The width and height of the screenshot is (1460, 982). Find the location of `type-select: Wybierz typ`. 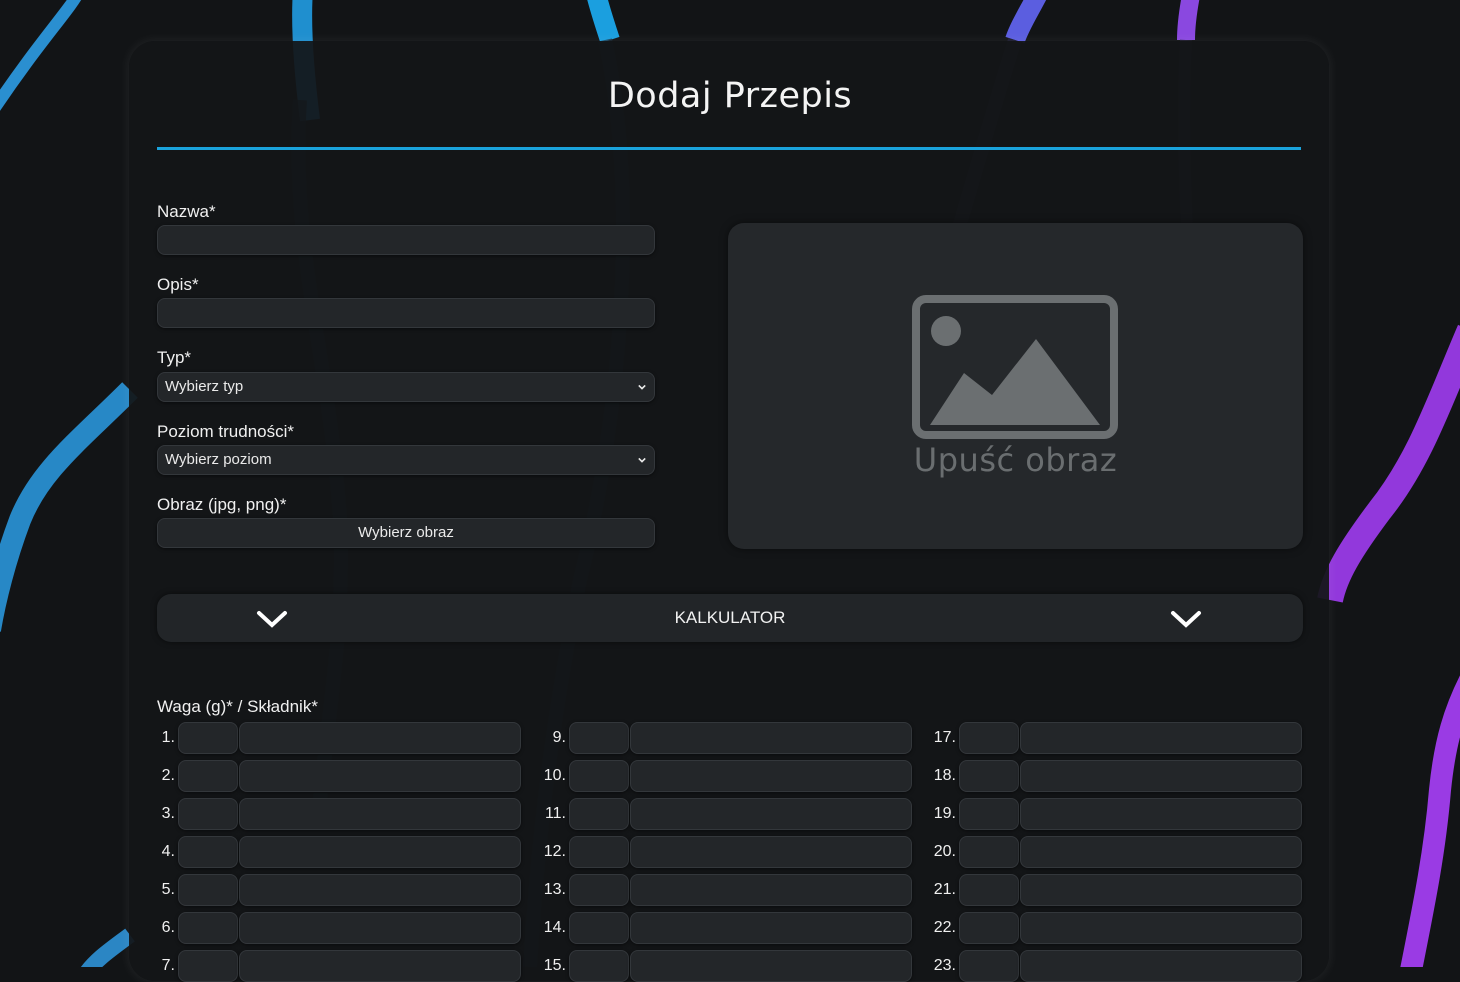

type-select: Wybierz typ is located at coordinates (406, 387).